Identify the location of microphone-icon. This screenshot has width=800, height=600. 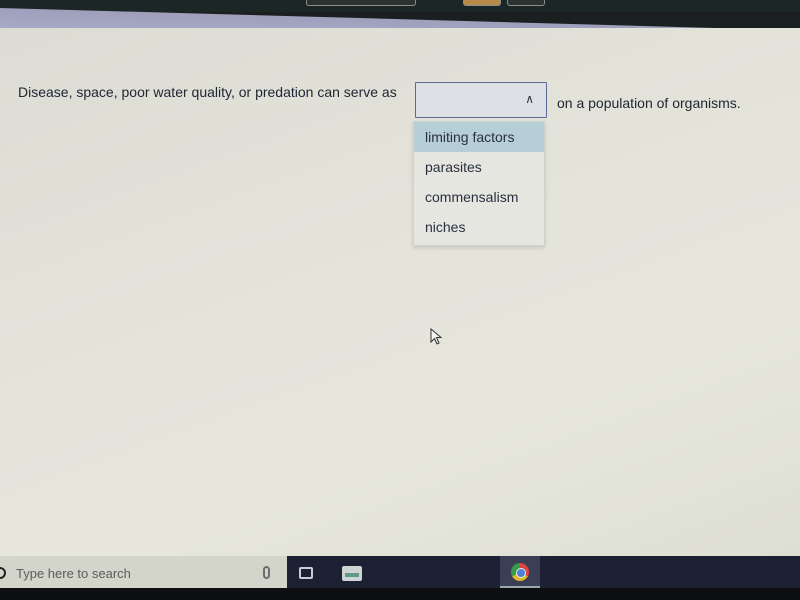
(266, 572).